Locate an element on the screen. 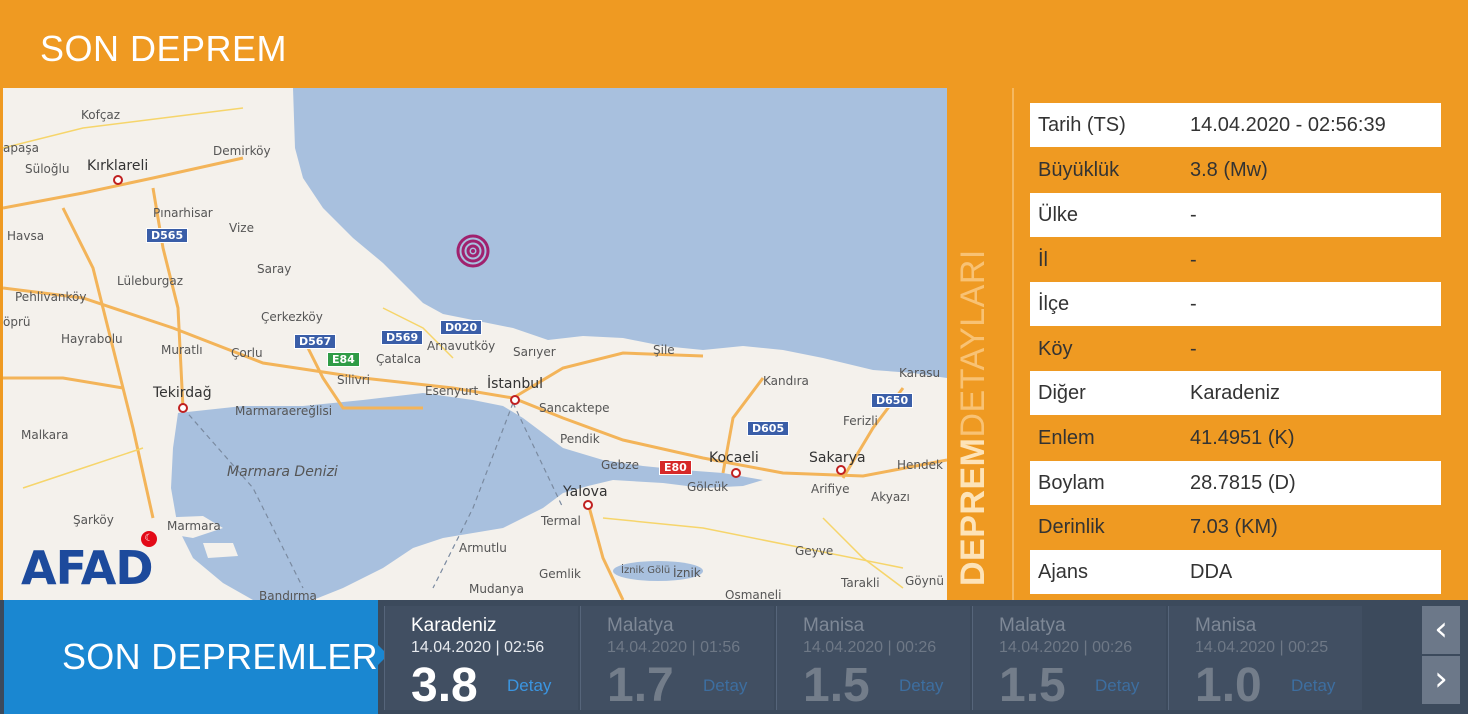  road-shield: D650 is located at coordinates (892, 400).